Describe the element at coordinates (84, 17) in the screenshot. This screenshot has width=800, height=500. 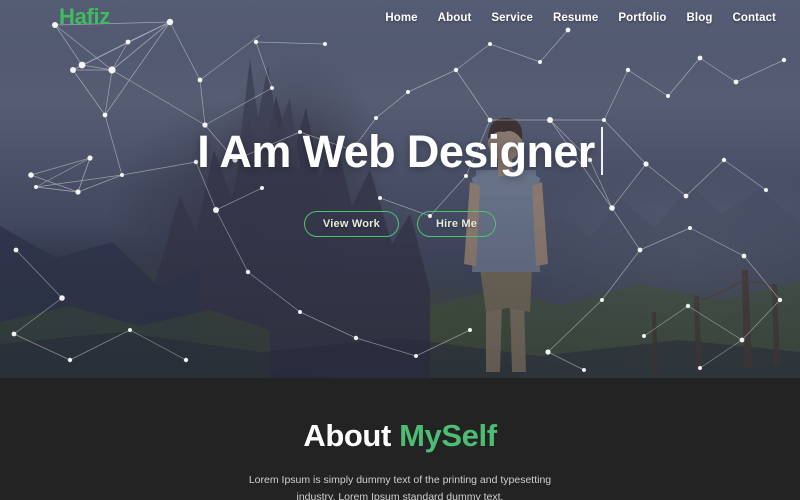
I see `site-logo: Hafiz` at that location.